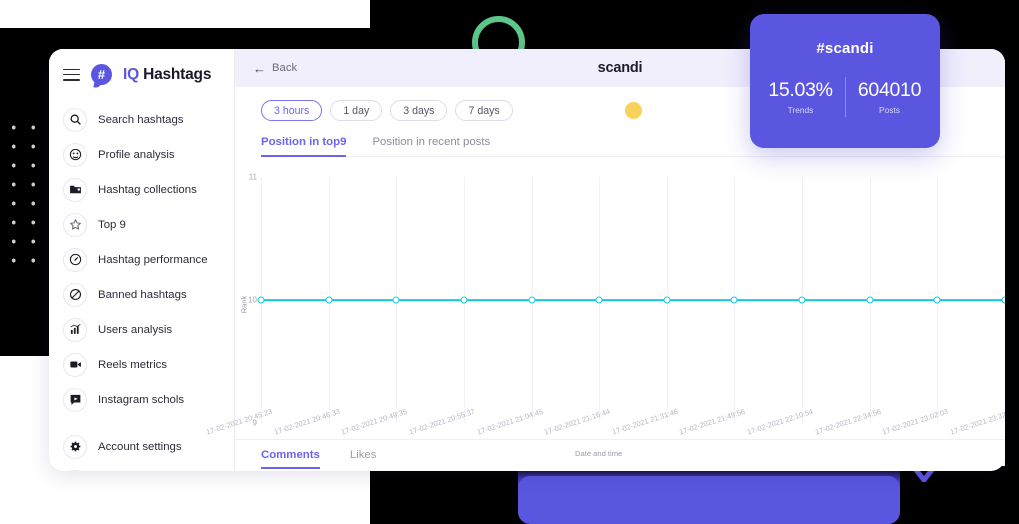  Describe the element at coordinates (112, 224) in the screenshot. I see `sidebar-item-label: Top 9` at that location.